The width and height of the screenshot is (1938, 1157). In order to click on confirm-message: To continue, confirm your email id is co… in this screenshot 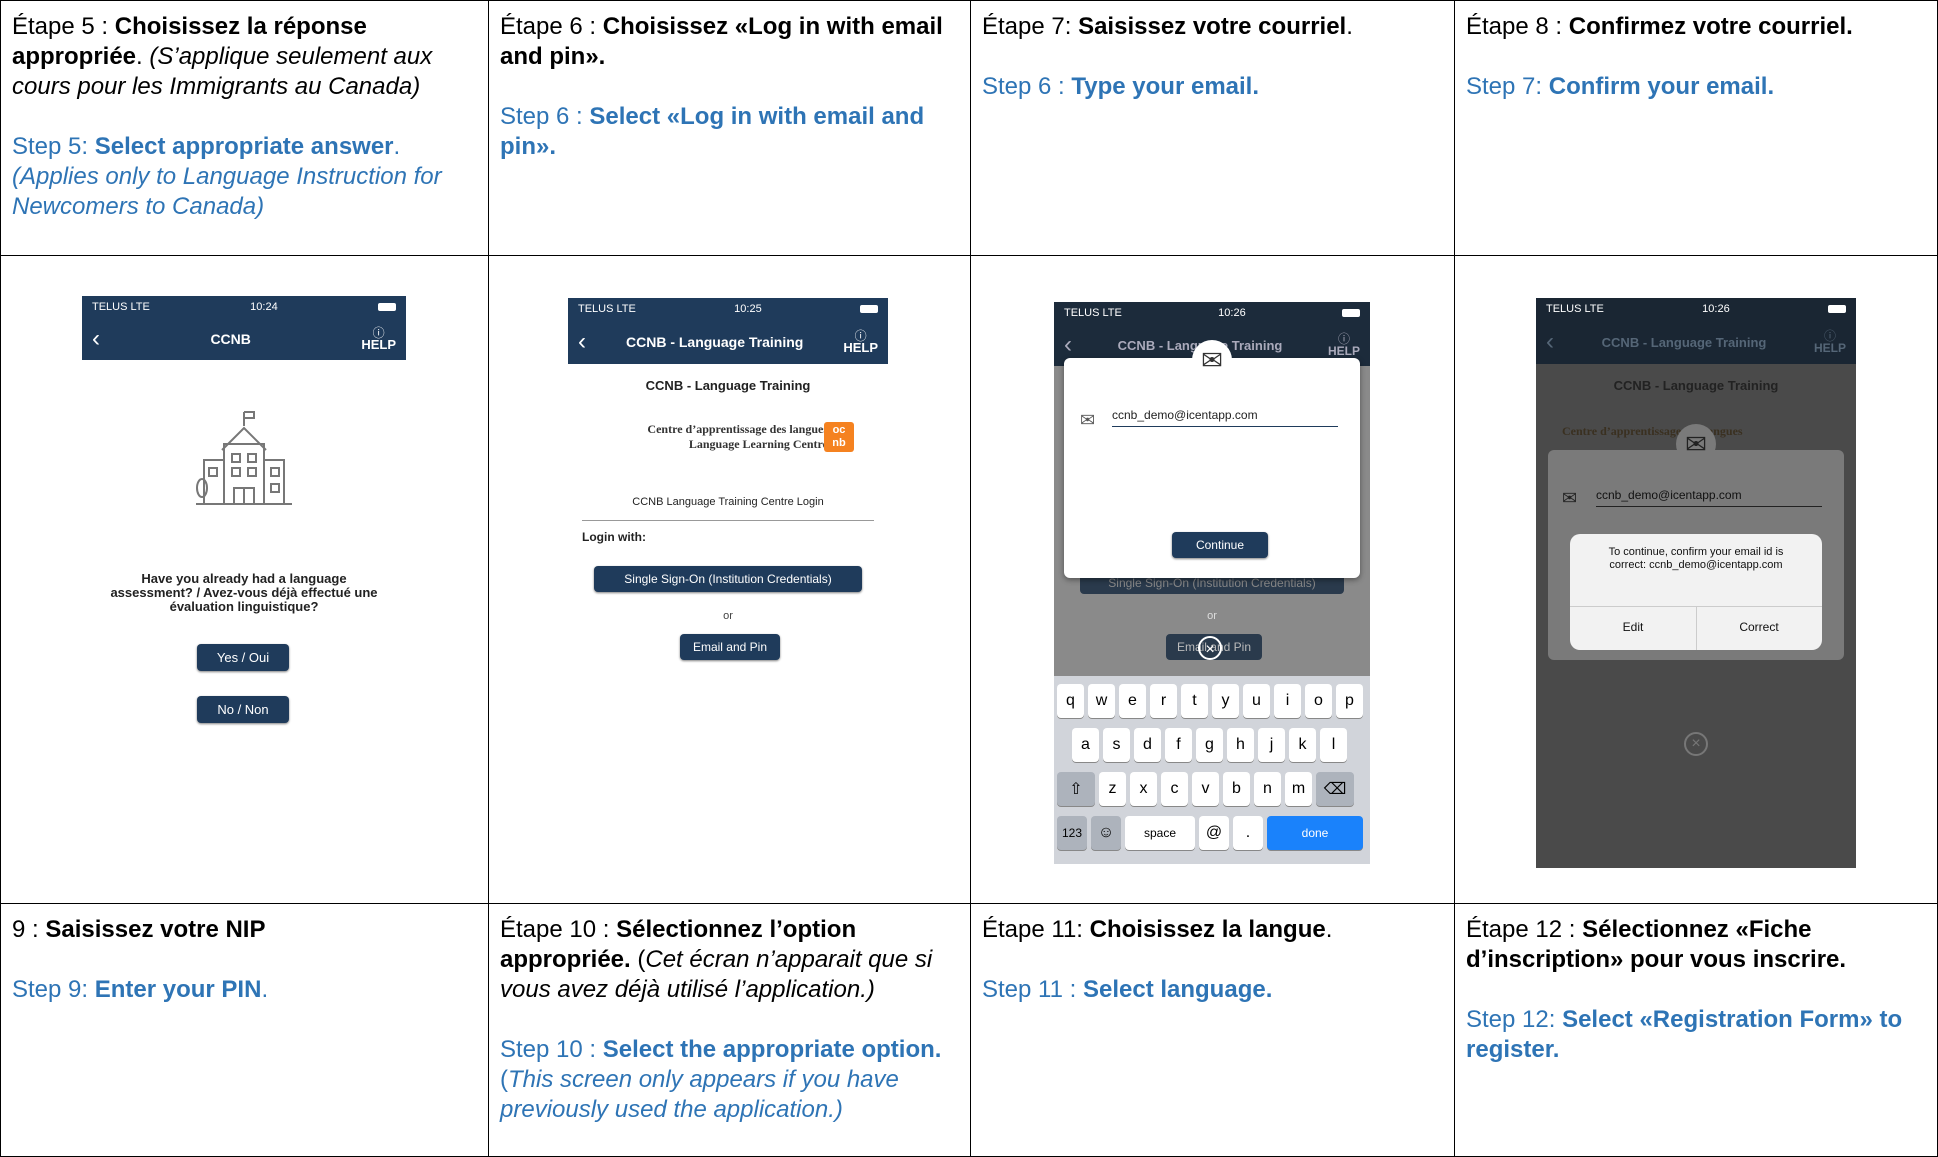, I will do `click(1696, 558)`.